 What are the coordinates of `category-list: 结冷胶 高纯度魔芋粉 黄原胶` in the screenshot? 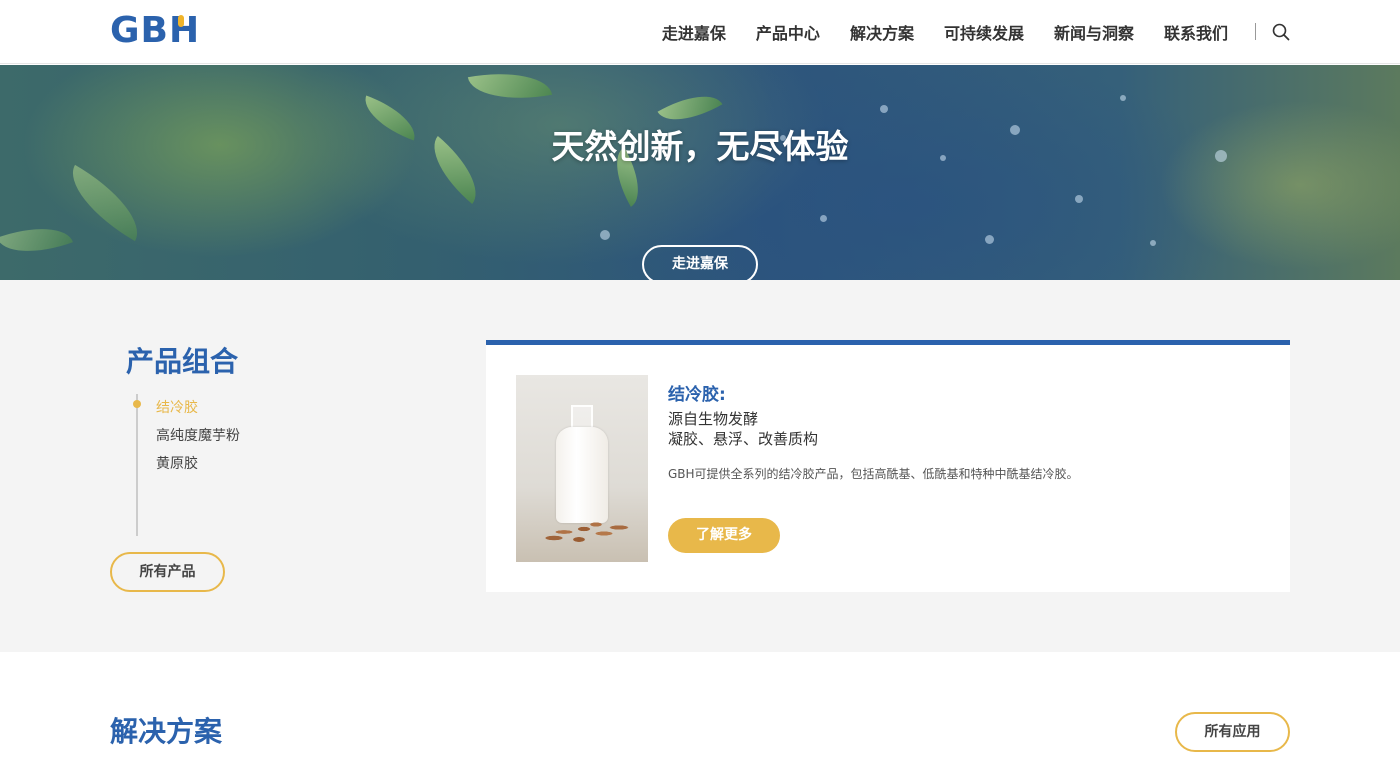 It's located at (198, 436).